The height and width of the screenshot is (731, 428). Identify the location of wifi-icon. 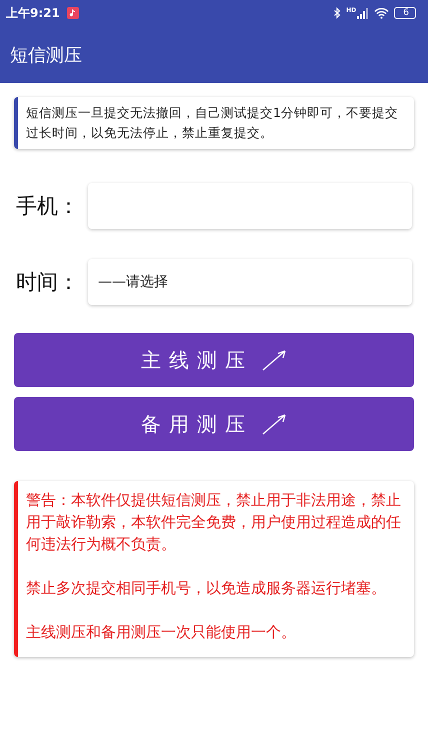
(382, 13).